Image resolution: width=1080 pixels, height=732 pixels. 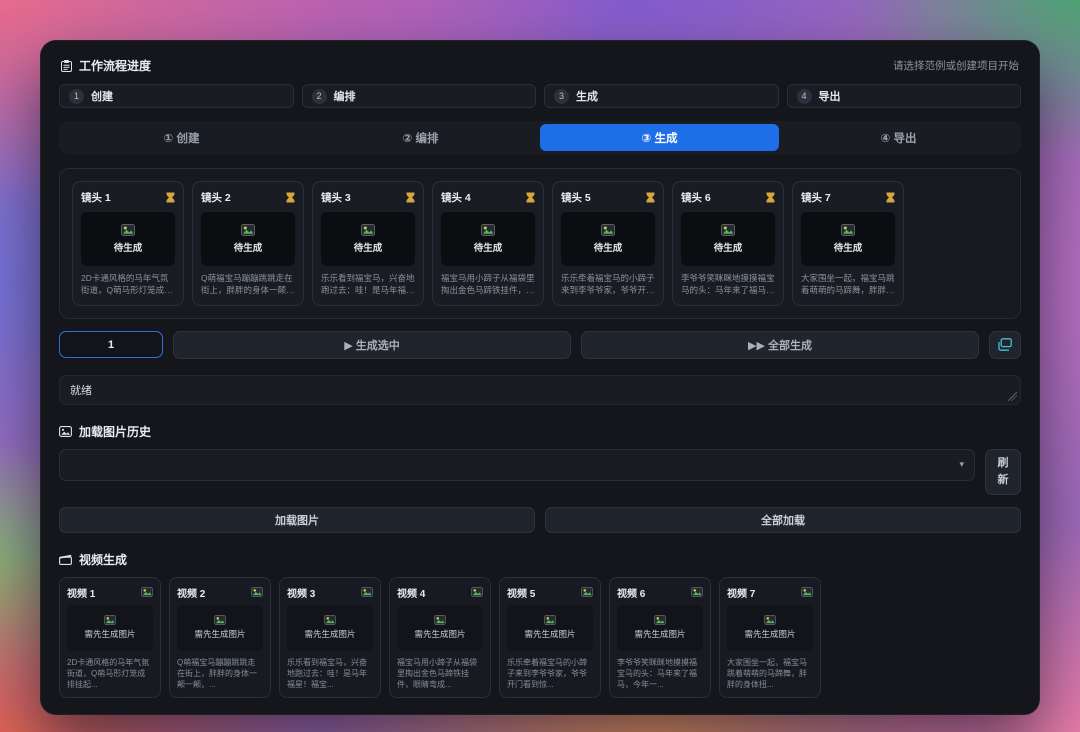 What do you see at coordinates (297, 519) in the screenshot?
I see `load-images-button: 加载图片` at bounding box center [297, 519].